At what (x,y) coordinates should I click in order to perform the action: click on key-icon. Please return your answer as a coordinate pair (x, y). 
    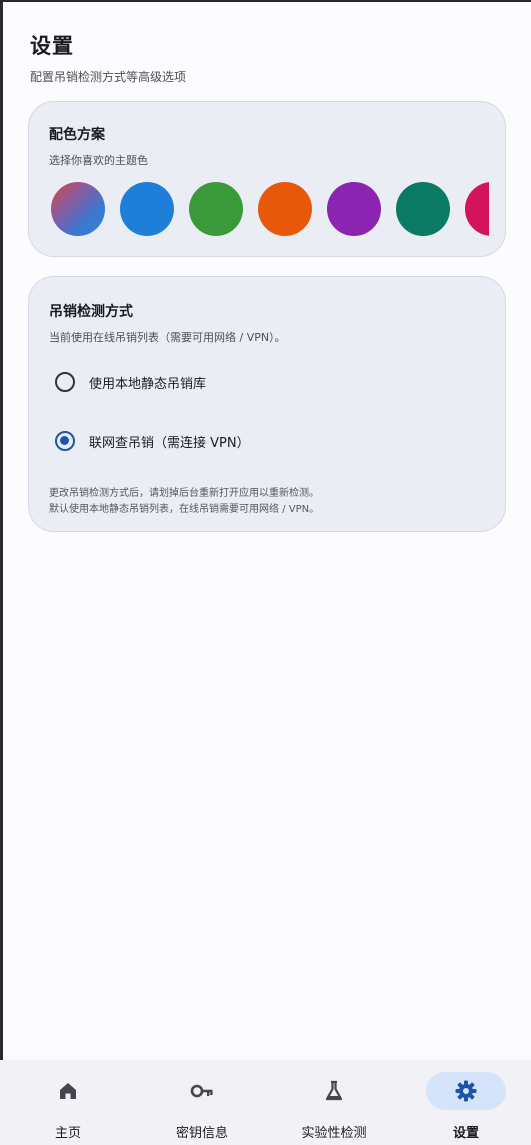
    Looking at the image, I should click on (201, 1091).